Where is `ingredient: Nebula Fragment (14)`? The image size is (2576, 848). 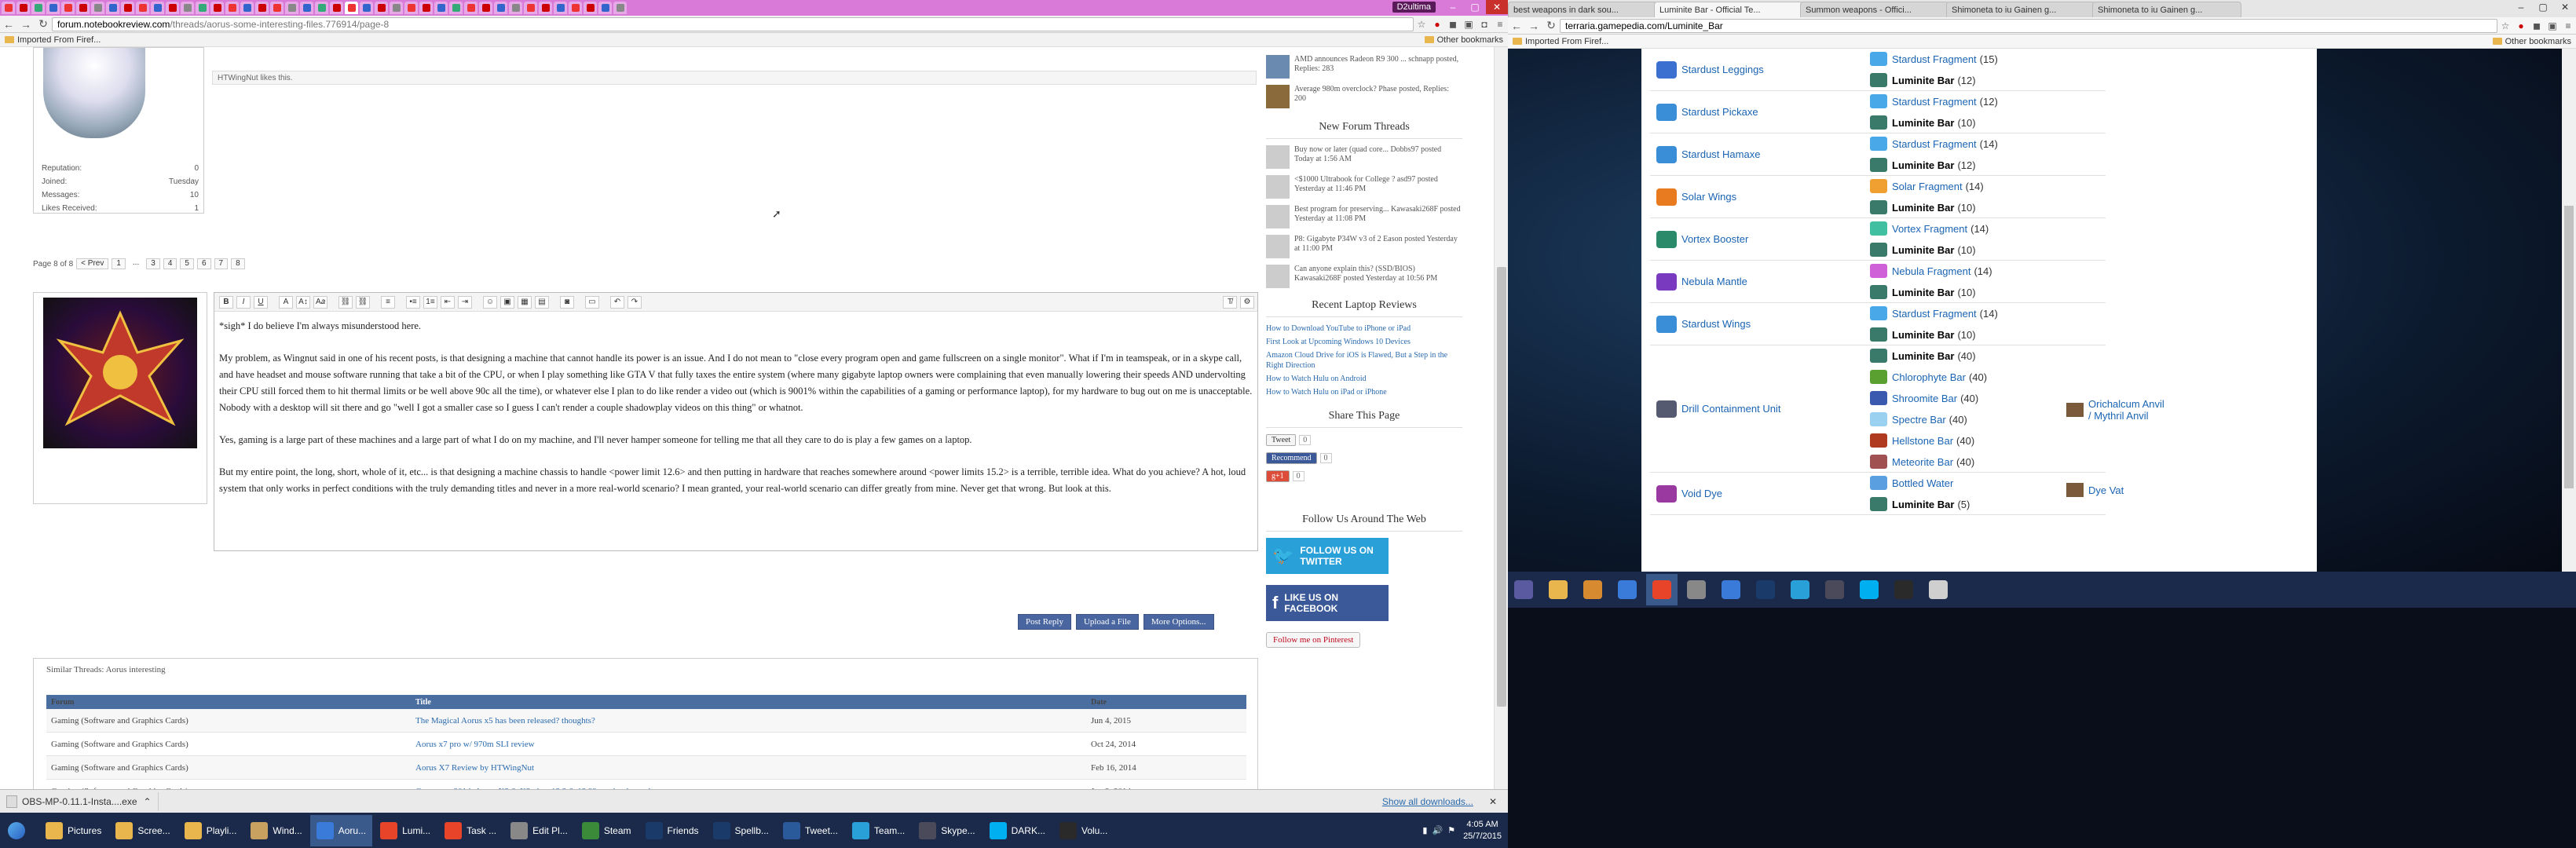 ingredient: Nebula Fragment (14) is located at coordinates (1931, 271).